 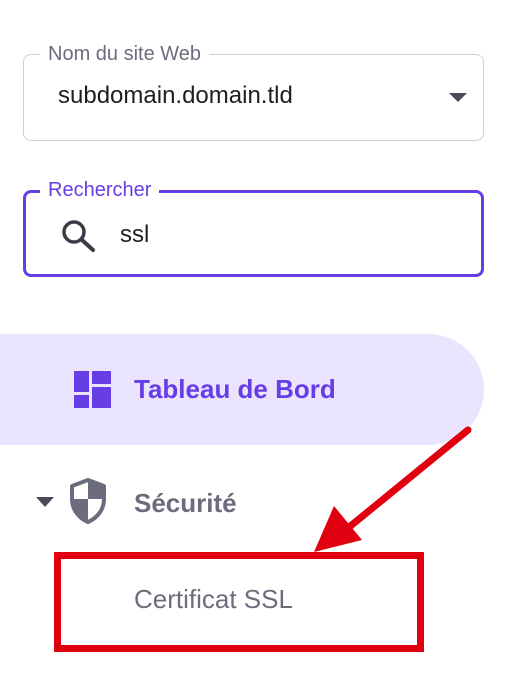 I want to click on sidebar-item-label: Tableau de Bord, so click(x=235, y=389).